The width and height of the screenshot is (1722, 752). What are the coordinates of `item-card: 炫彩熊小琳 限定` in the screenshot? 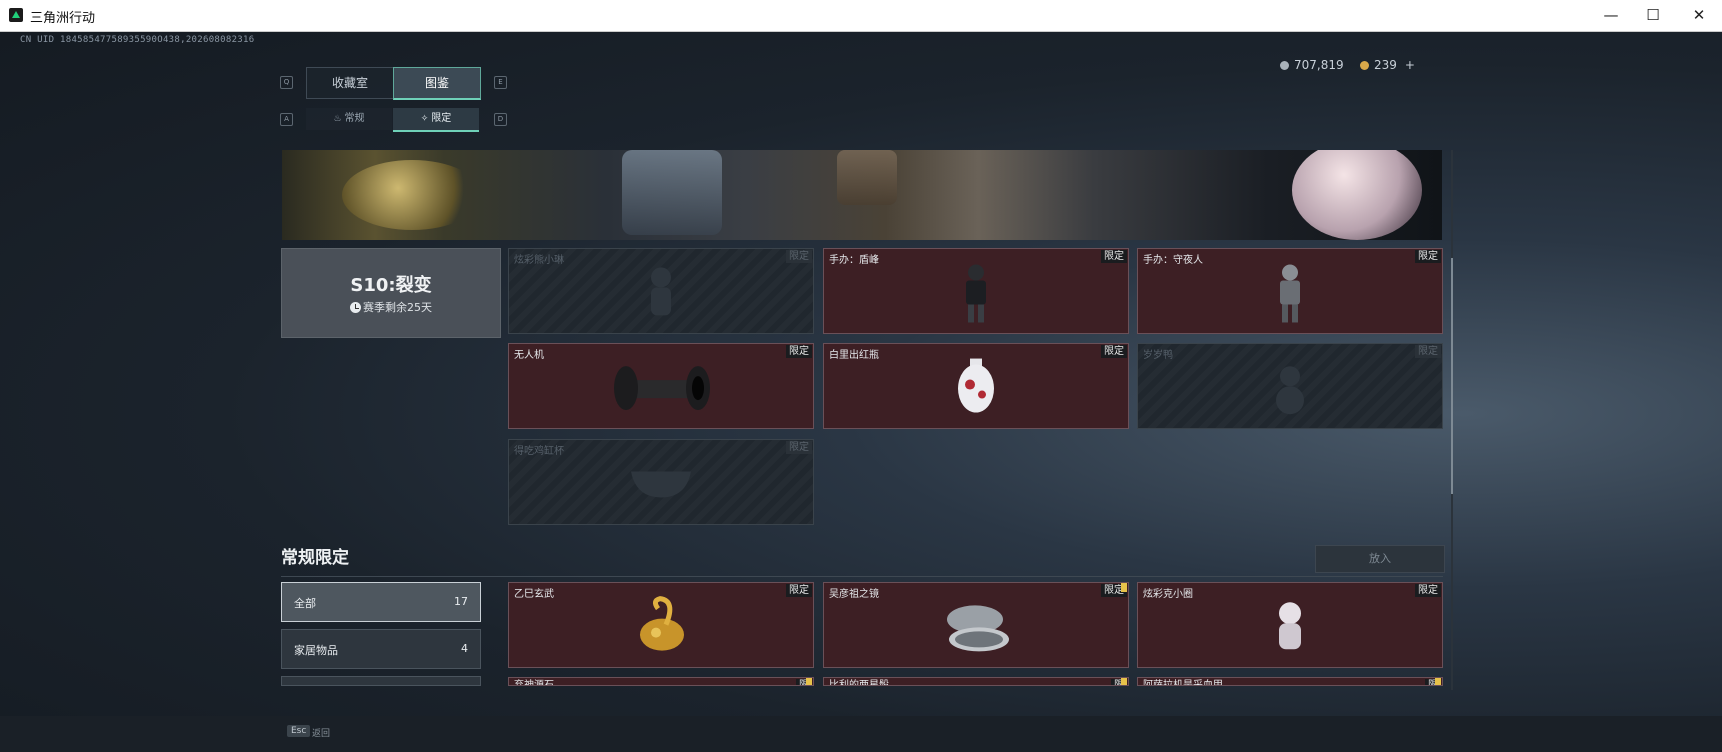 It's located at (661, 291).